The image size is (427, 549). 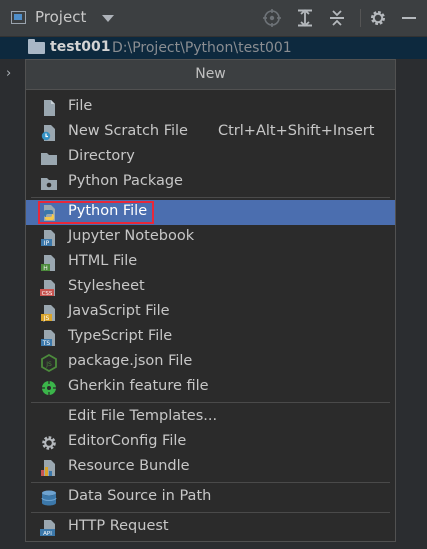 What do you see at coordinates (47, 534) in the screenshot?
I see `badge-text: API` at bounding box center [47, 534].